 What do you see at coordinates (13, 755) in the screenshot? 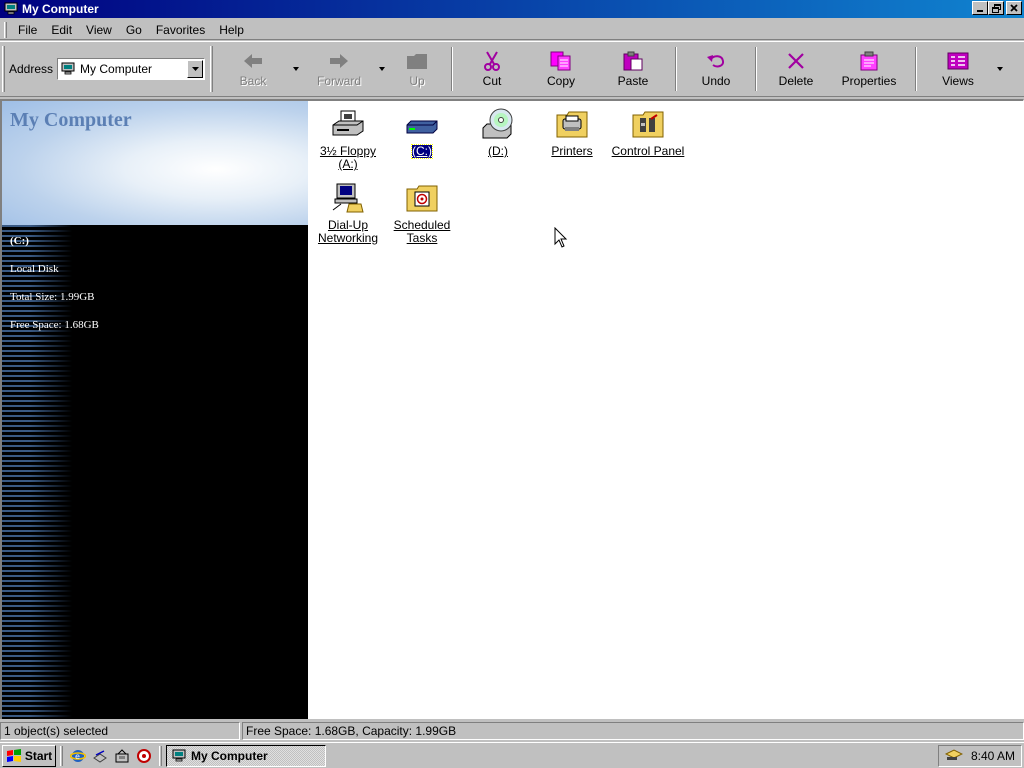
I see `windows-logo-icon` at bounding box center [13, 755].